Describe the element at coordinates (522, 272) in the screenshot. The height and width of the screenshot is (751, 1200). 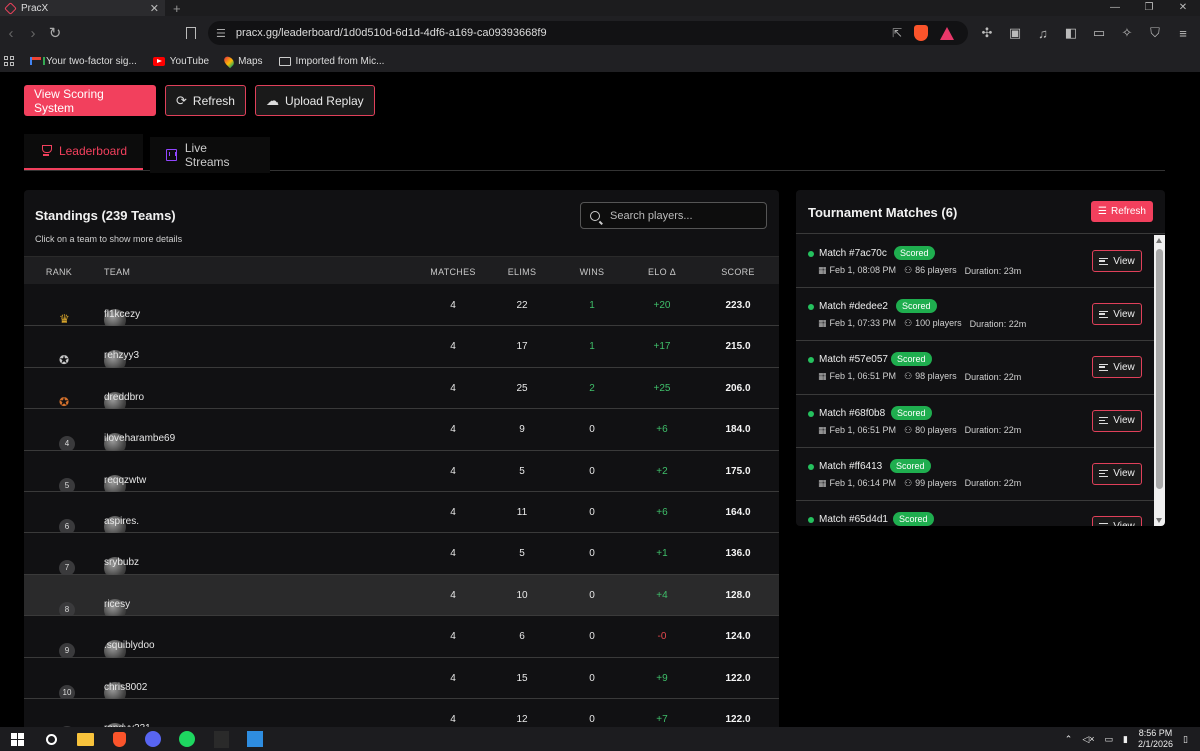
I see `column-elims: ELIMS` at that location.